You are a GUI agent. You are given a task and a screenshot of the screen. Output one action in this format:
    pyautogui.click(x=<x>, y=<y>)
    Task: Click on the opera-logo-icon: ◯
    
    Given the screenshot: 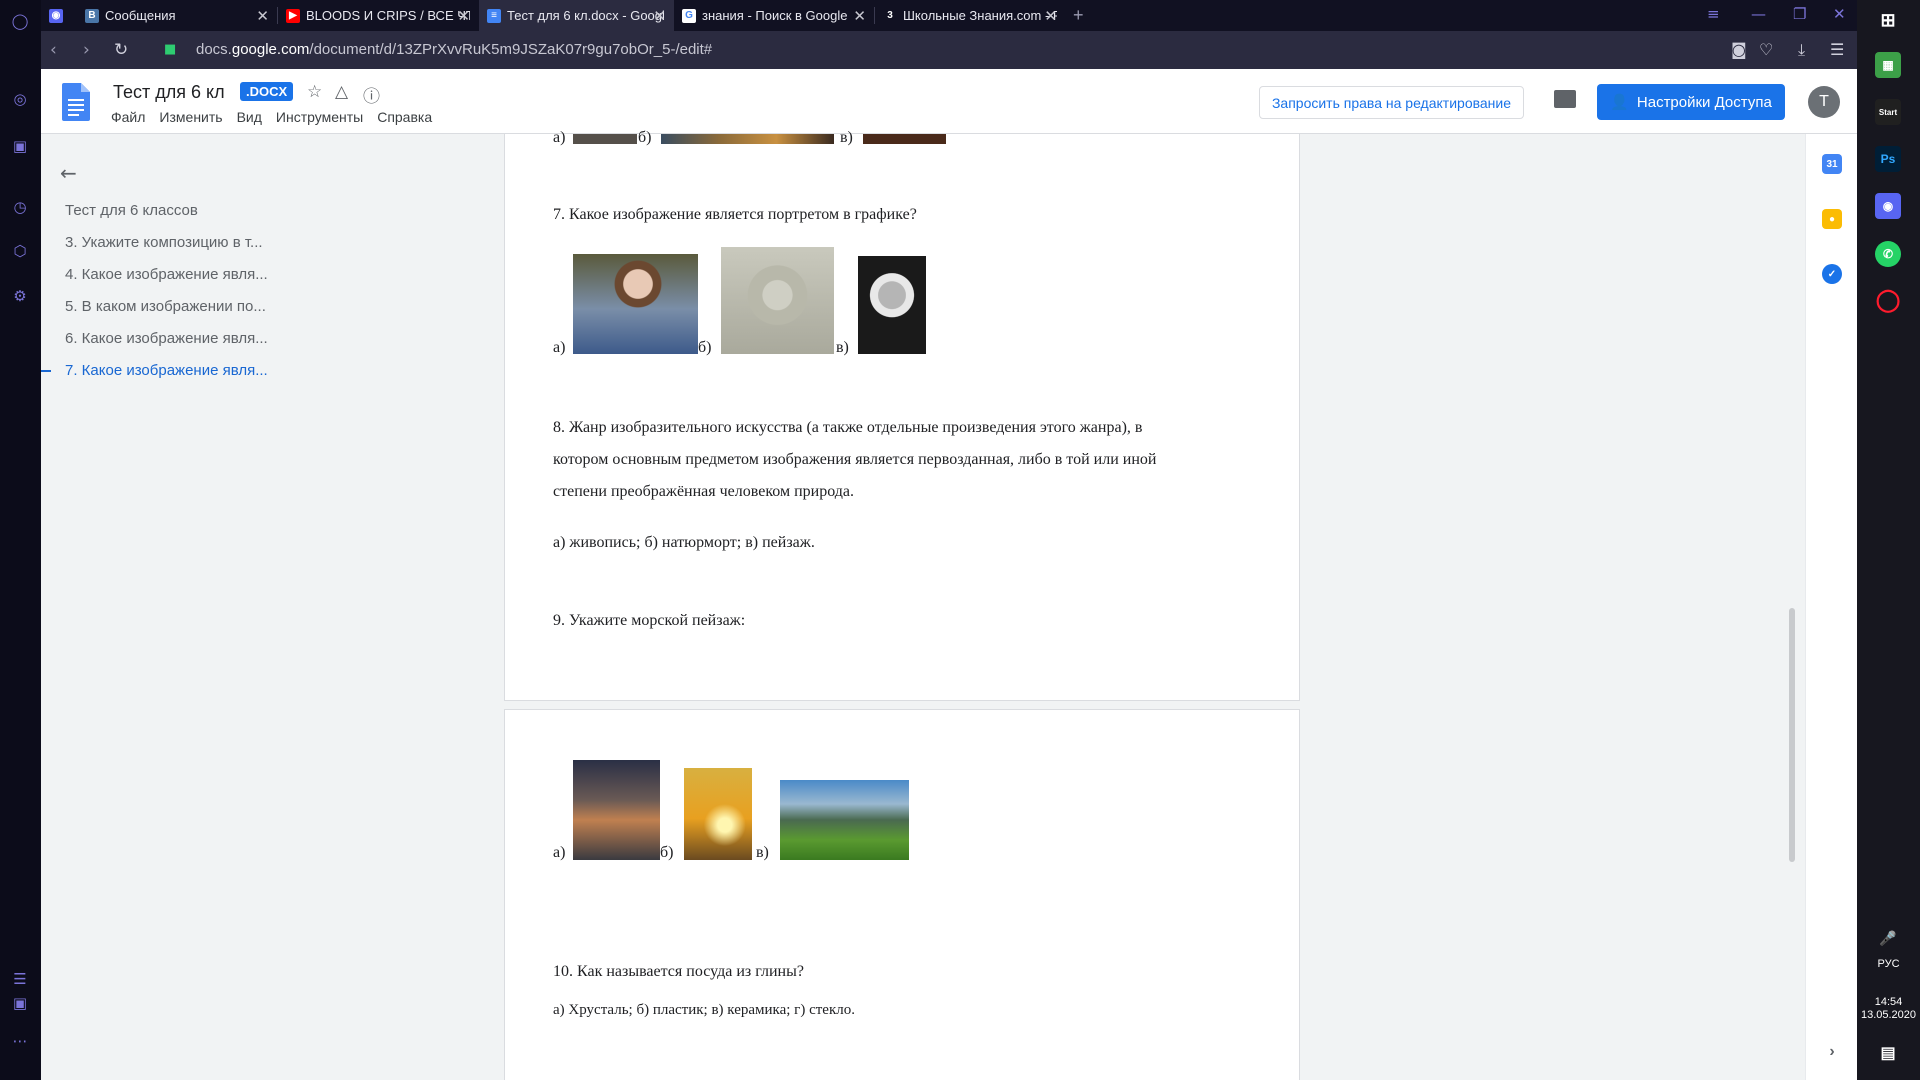 What is the action you would take?
    pyautogui.click(x=20, y=21)
    